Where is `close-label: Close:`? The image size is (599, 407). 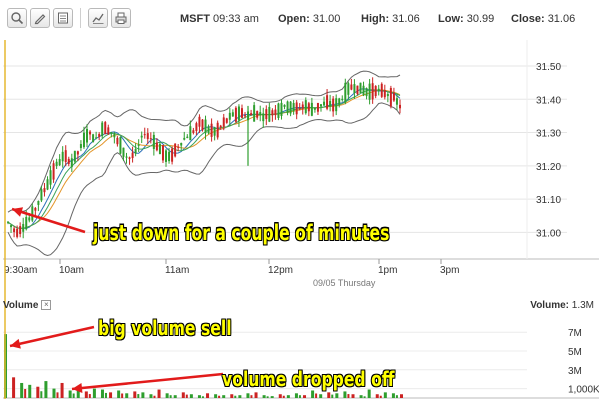
close-label: Close: is located at coordinates (528, 19).